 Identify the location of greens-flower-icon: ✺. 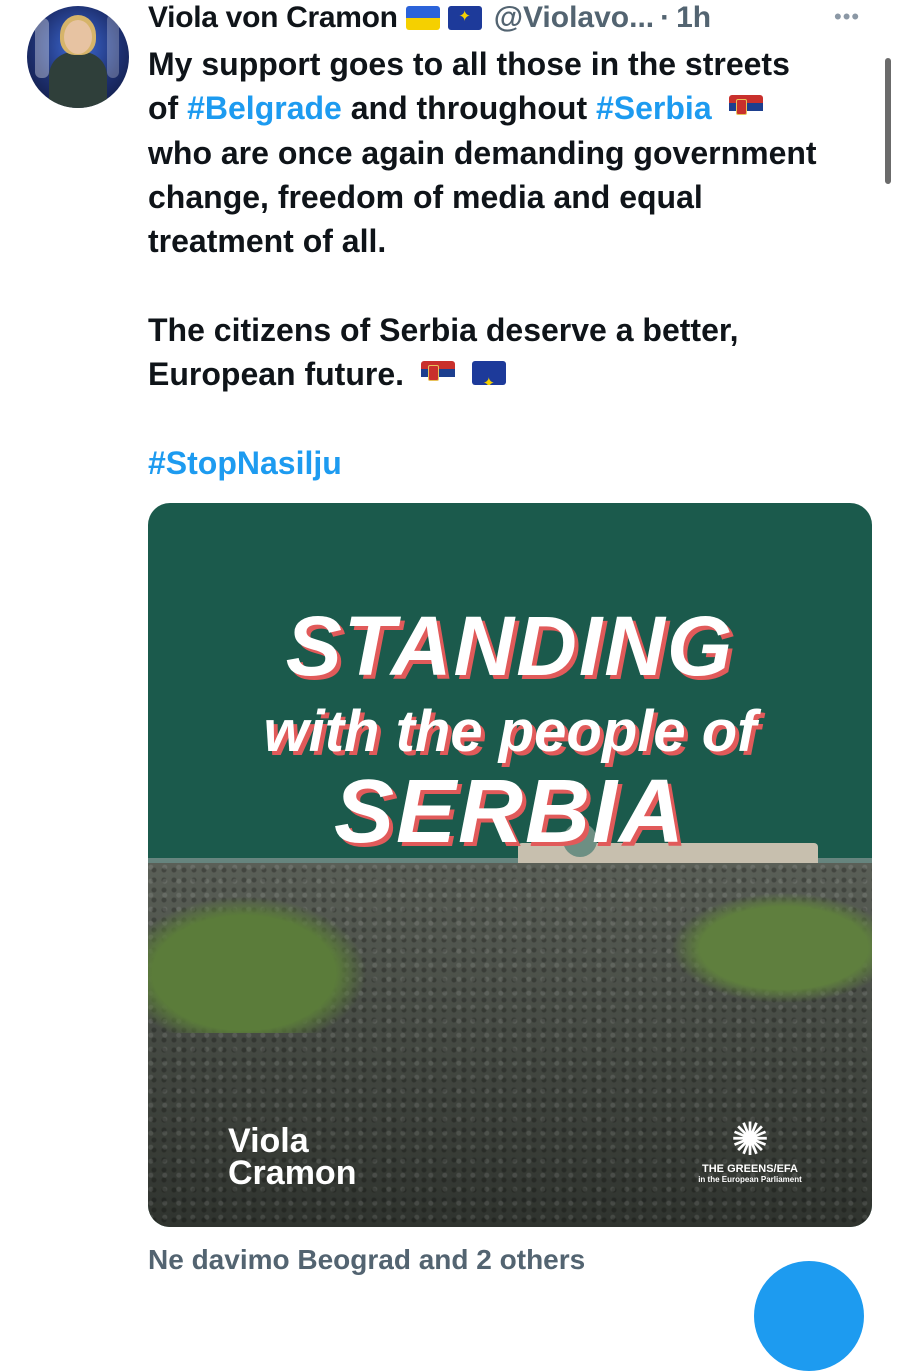
(750, 1139).